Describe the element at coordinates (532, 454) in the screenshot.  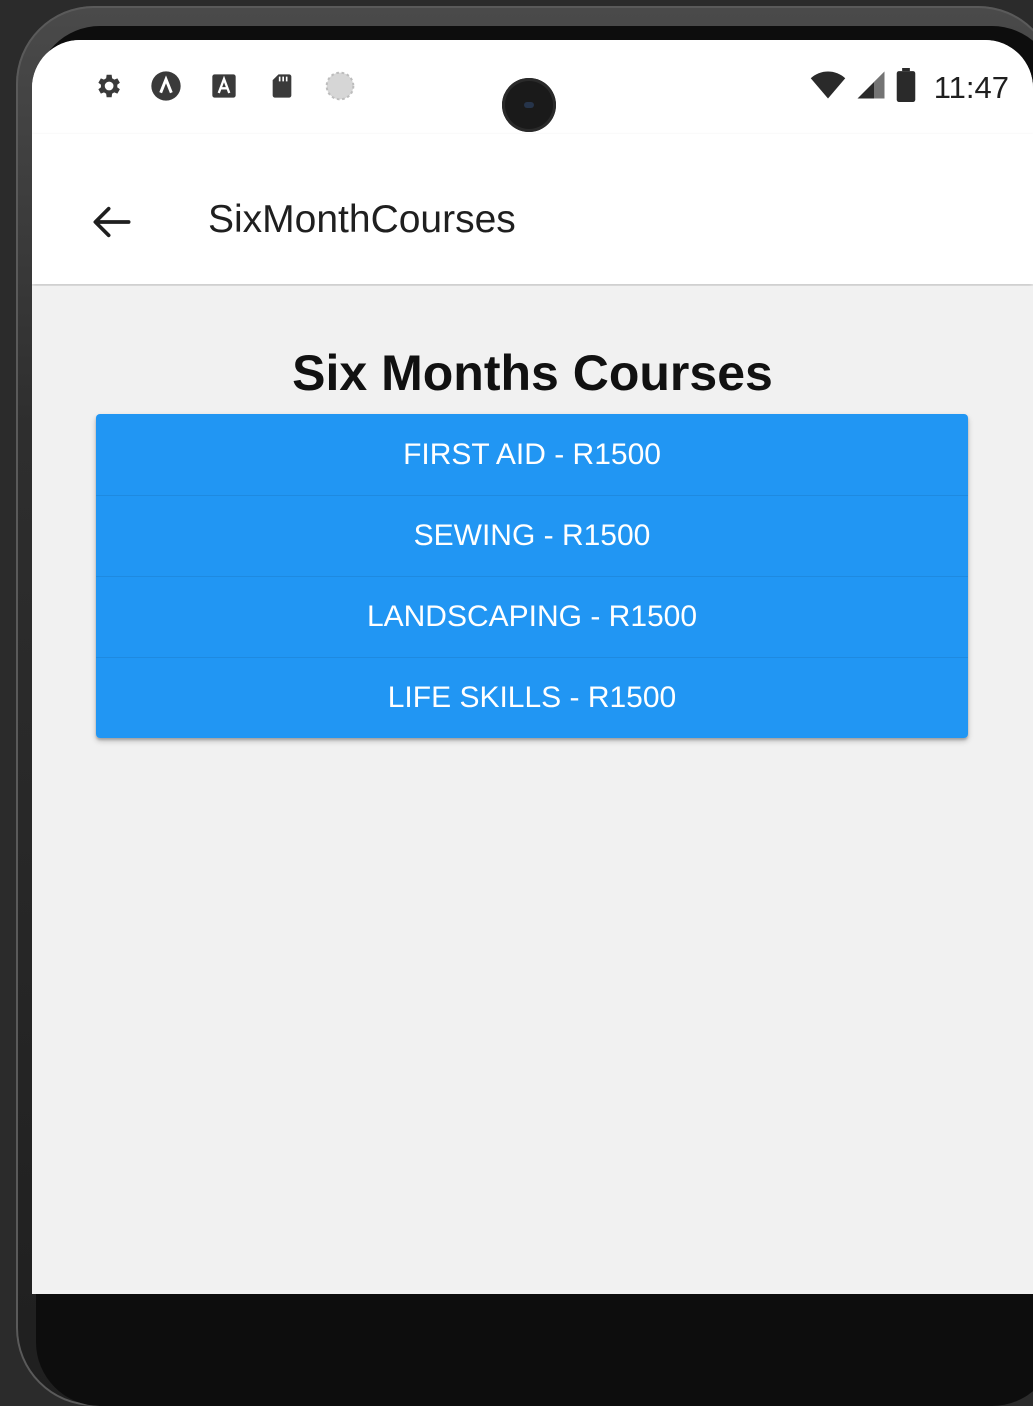
I see `first-aid-course-button: FIRST AID - R1500` at that location.